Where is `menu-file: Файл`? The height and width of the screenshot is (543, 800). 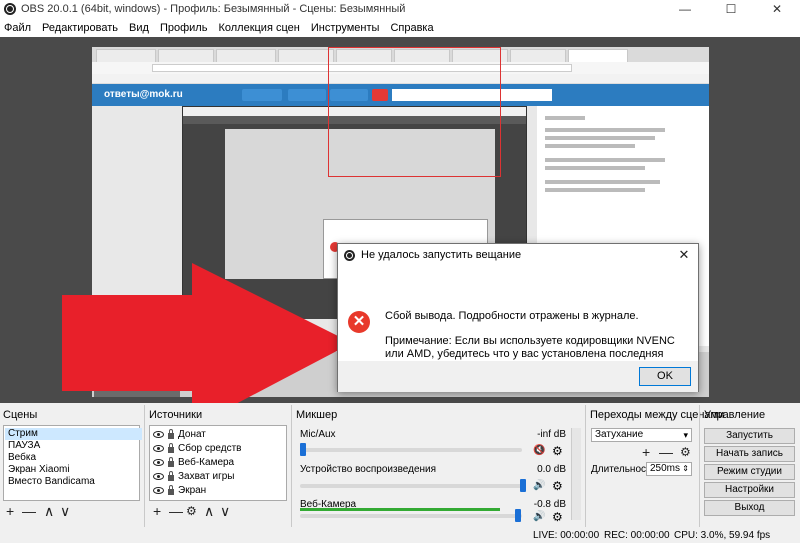 menu-file: Файл is located at coordinates (17, 28).